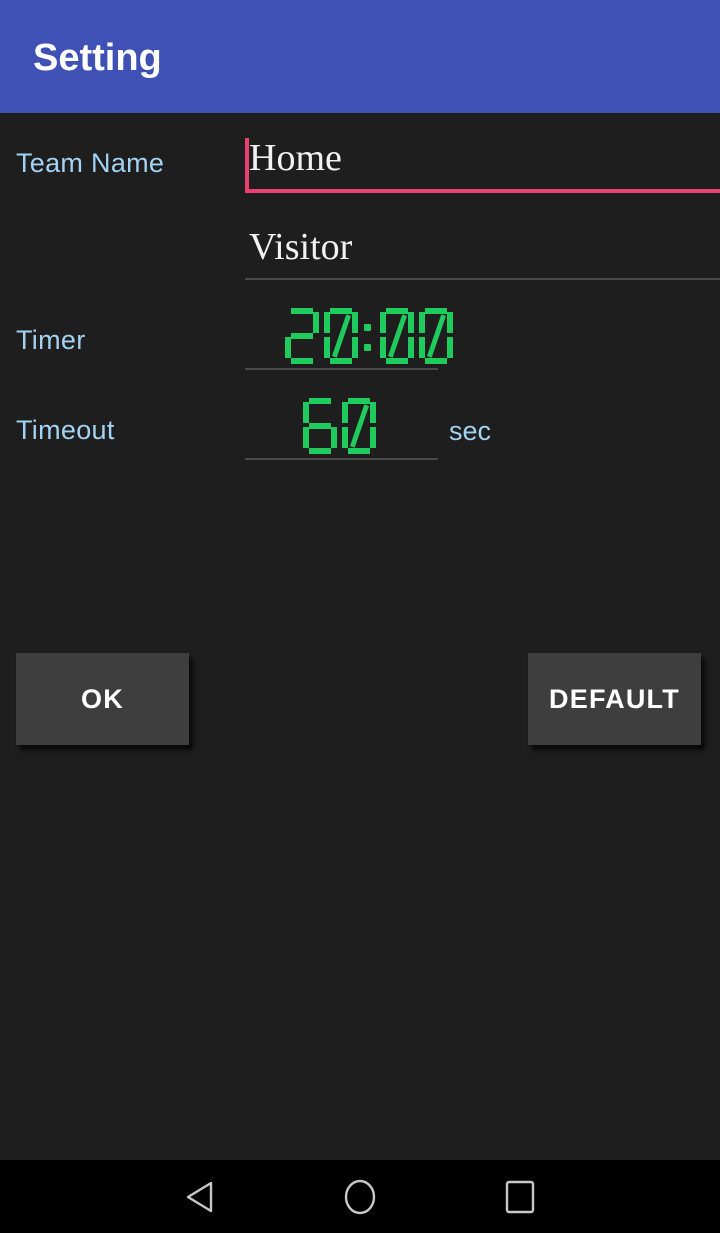  I want to click on timeout-unit-label: sec, so click(470, 431).